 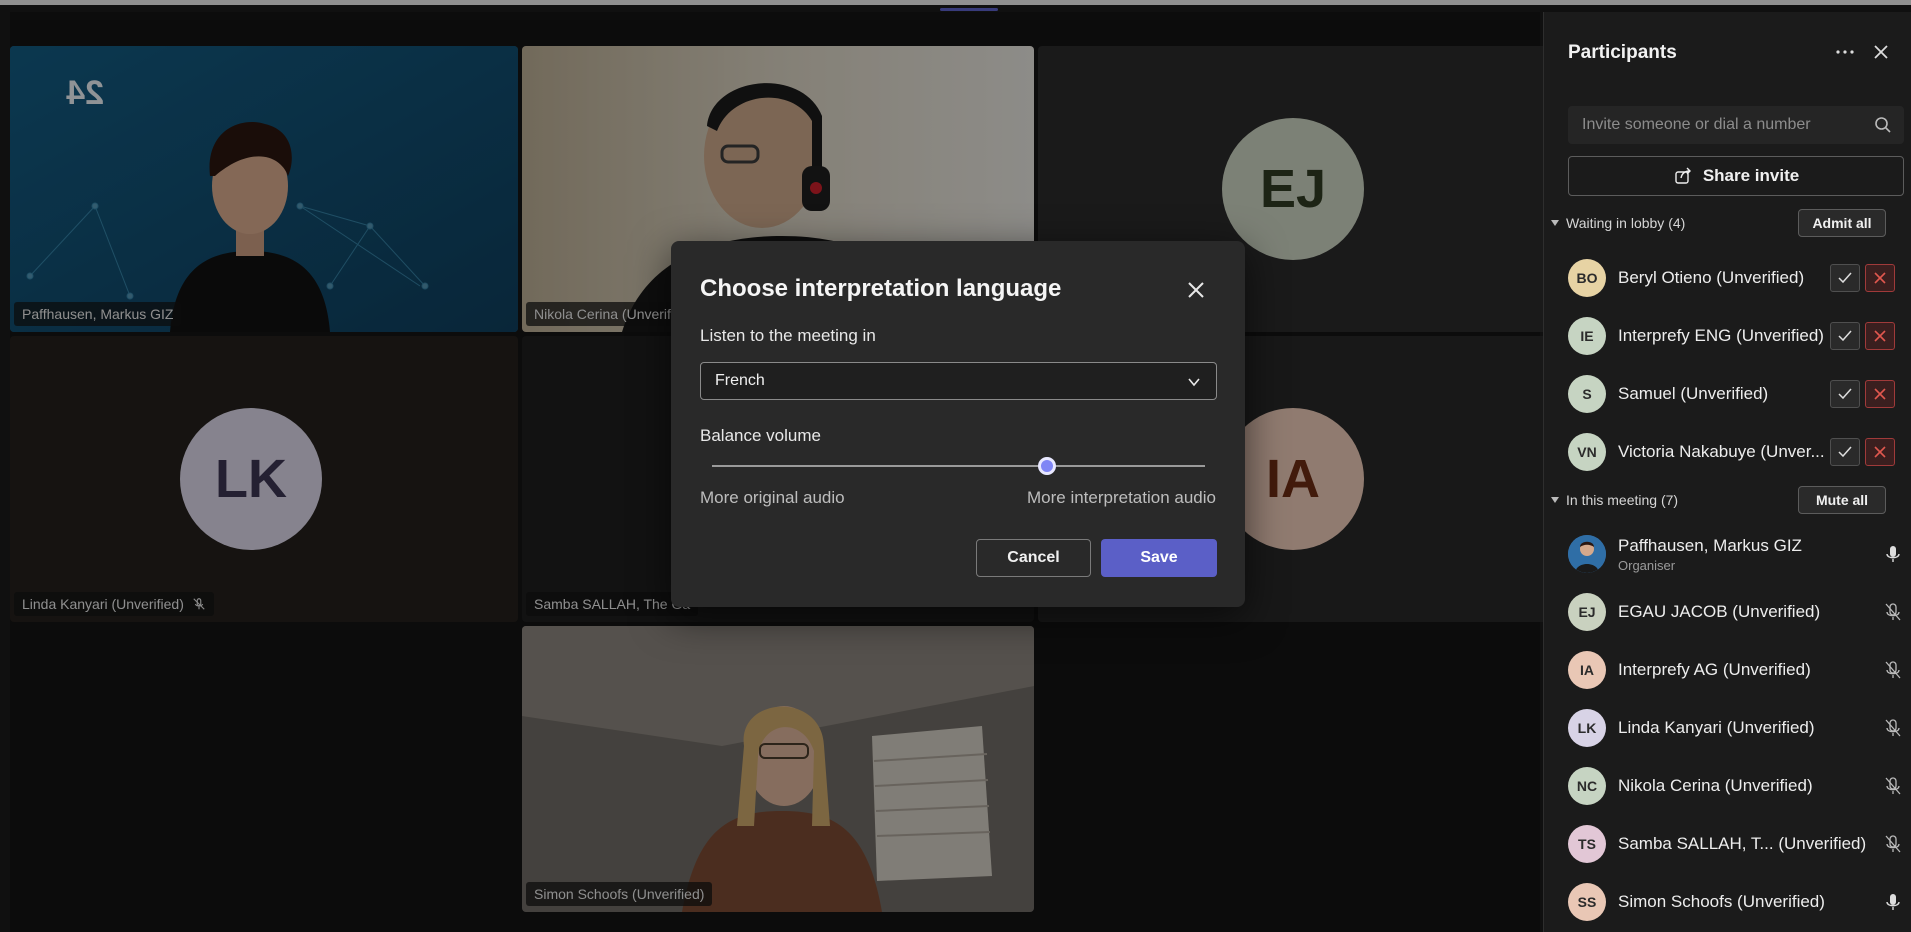 What do you see at coordinates (1683, 175) in the screenshot?
I see `share-icon` at bounding box center [1683, 175].